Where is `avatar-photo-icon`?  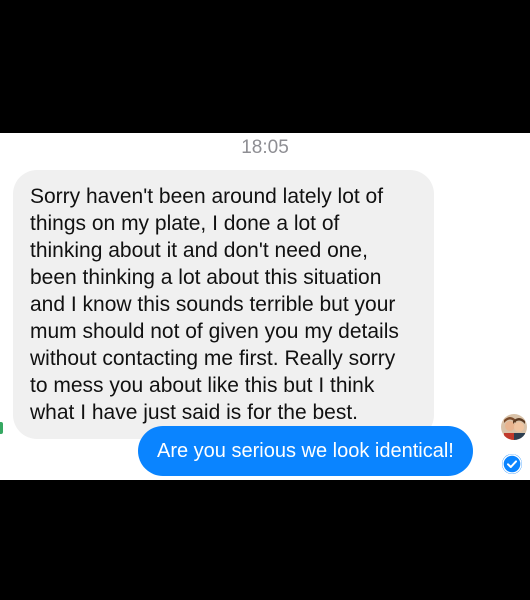 avatar-photo-icon is located at coordinates (514, 427).